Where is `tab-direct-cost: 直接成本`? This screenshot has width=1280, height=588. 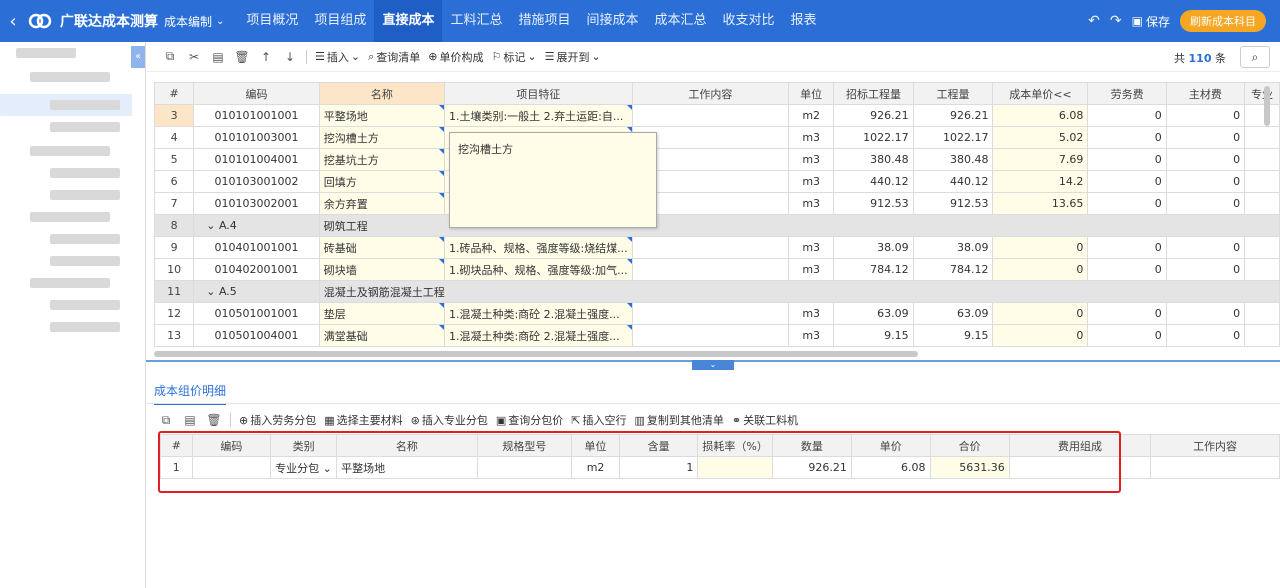 tab-direct-cost: 直接成本 is located at coordinates (408, 21).